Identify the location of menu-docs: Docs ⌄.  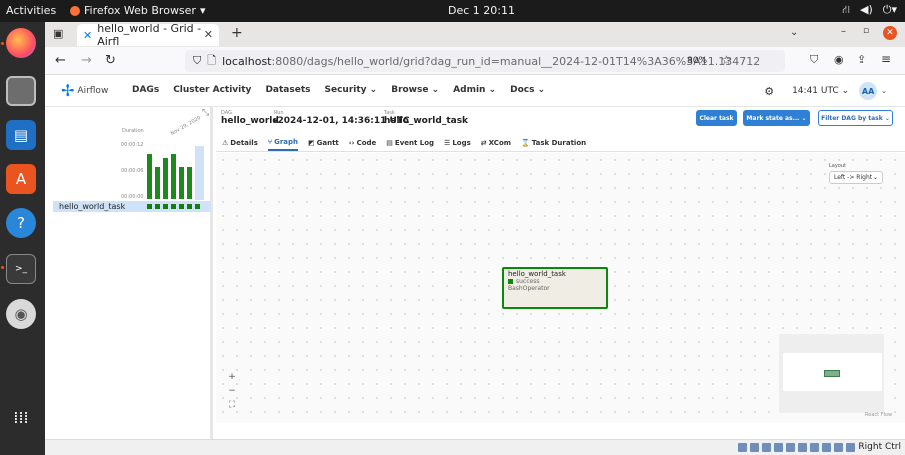
(527, 90).